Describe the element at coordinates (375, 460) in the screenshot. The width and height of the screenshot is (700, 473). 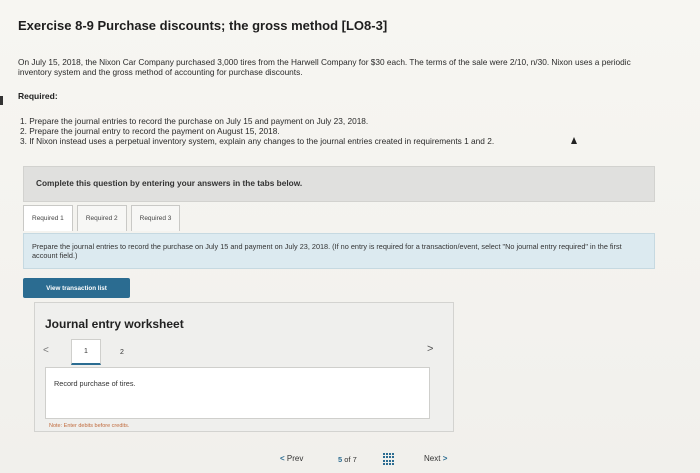
I see `question-navigation: < Prev 5 of 7 Next >` at that location.